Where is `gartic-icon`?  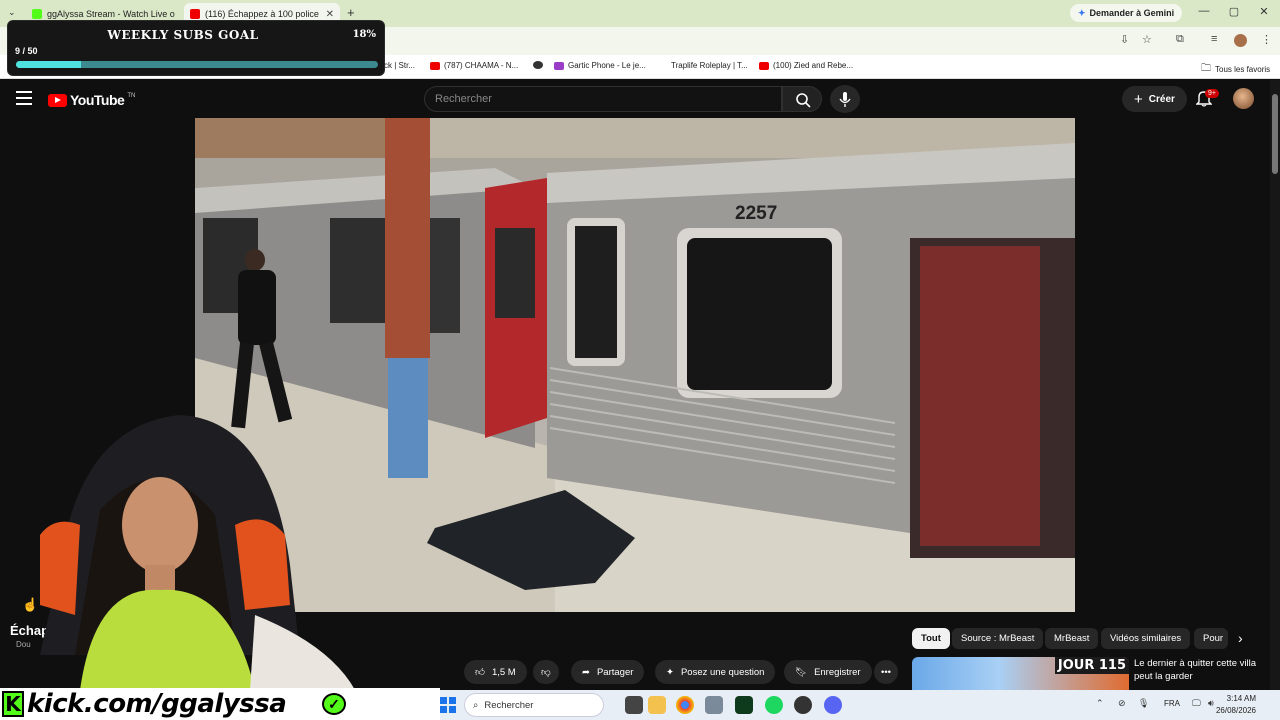
gartic-icon is located at coordinates (559, 65).